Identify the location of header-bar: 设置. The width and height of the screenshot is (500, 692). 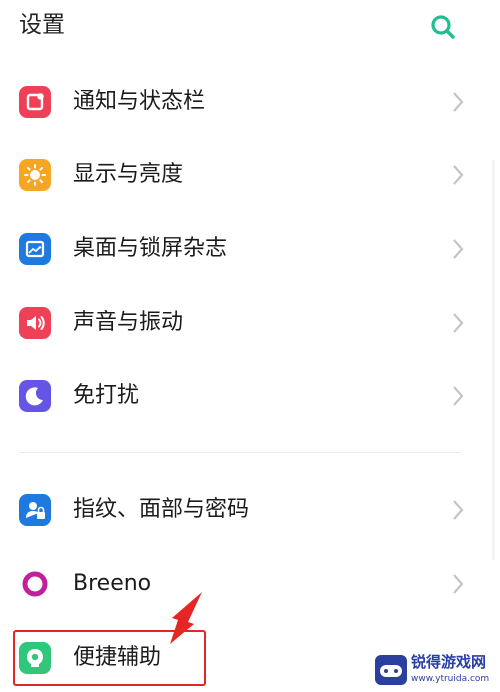
(250, 29).